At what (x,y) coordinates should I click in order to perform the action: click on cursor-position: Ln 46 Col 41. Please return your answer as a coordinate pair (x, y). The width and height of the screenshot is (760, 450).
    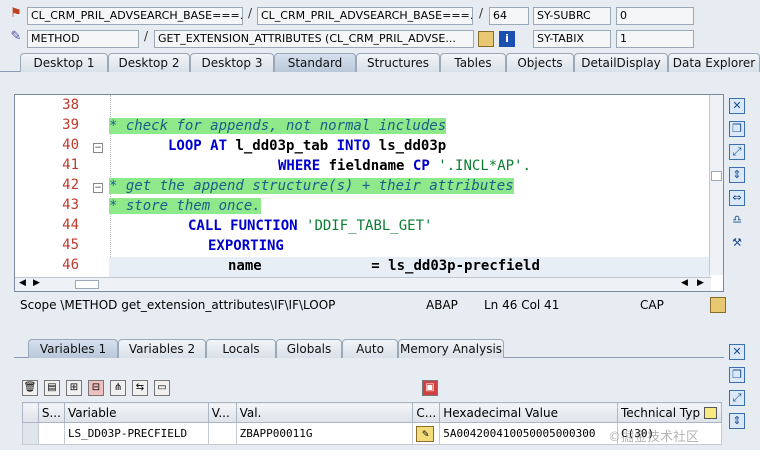
    Looking at the image, I should click on (522, 305).